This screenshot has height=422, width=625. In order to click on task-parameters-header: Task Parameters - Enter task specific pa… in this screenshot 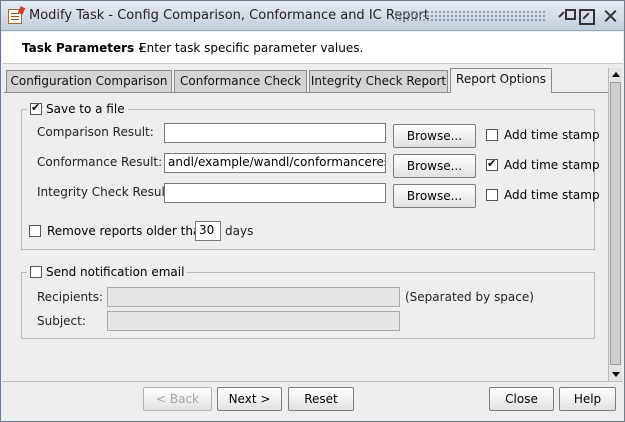, I will do `click(312, 48)`.